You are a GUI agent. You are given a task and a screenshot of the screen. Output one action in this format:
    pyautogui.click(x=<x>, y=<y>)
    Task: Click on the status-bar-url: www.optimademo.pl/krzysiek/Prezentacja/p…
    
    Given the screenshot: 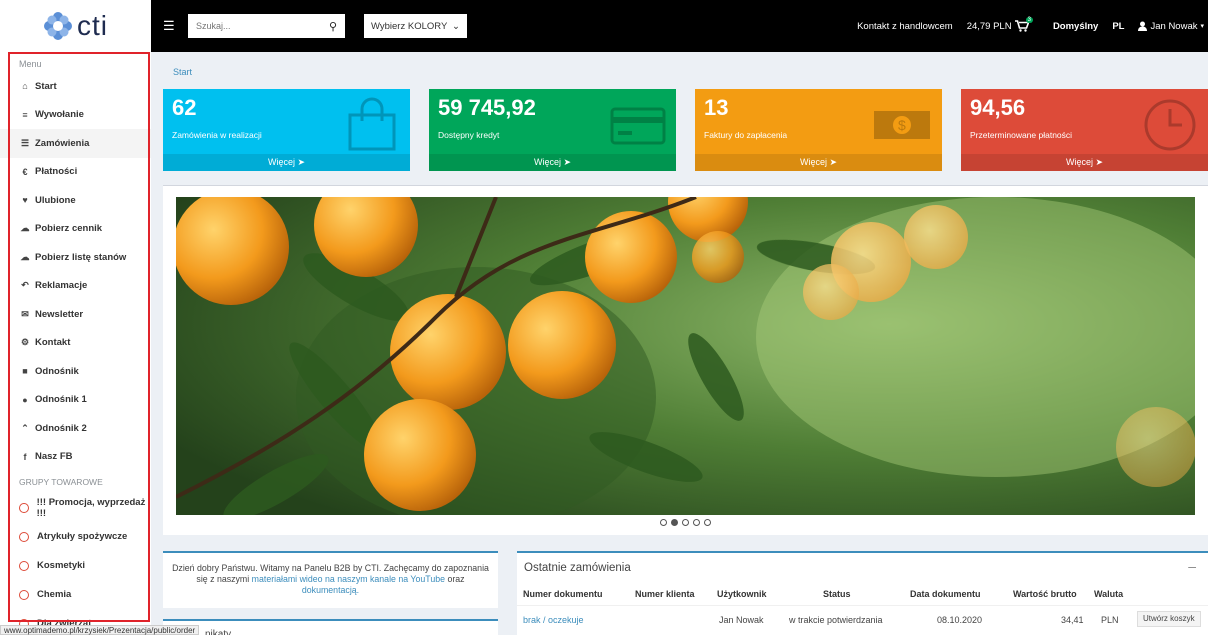 What is the action you would take?
    pyautogui.click(x=100, y=630)
    